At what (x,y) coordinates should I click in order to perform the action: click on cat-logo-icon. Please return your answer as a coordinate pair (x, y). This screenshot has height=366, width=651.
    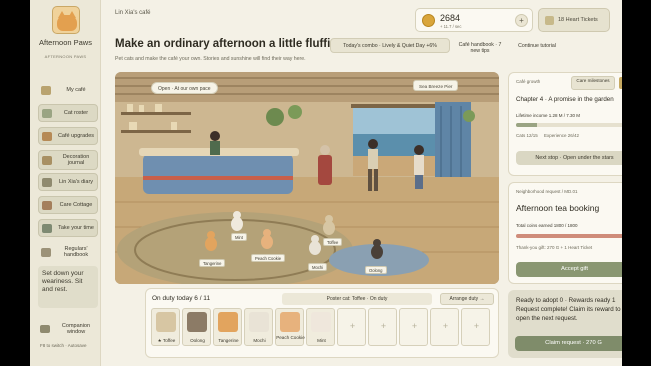
    Looking at the image, I should click on (66, 20).